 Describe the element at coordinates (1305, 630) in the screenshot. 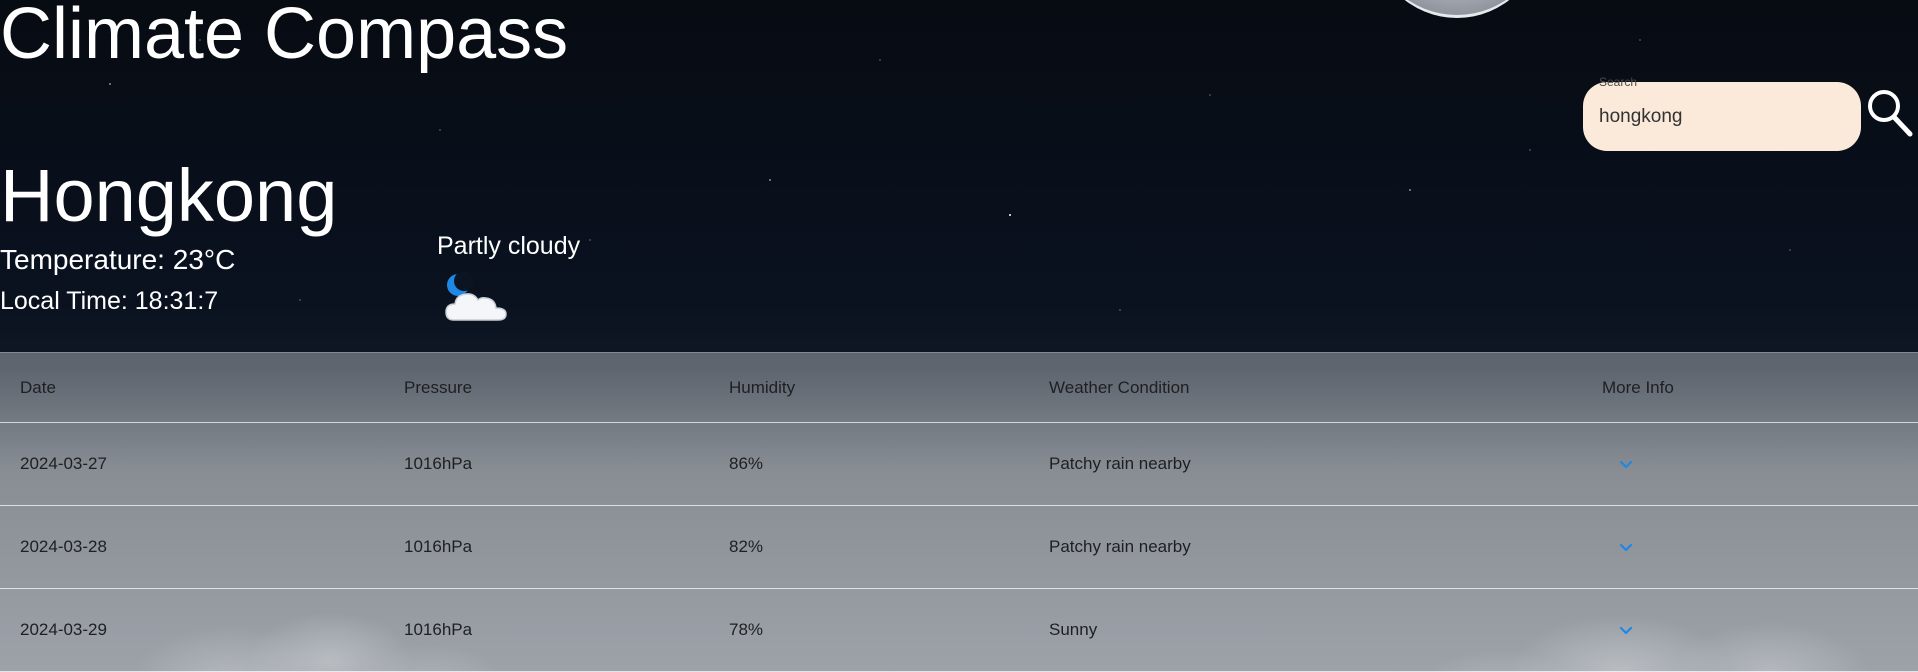

I see `cell-condition: Sunny` at that location.